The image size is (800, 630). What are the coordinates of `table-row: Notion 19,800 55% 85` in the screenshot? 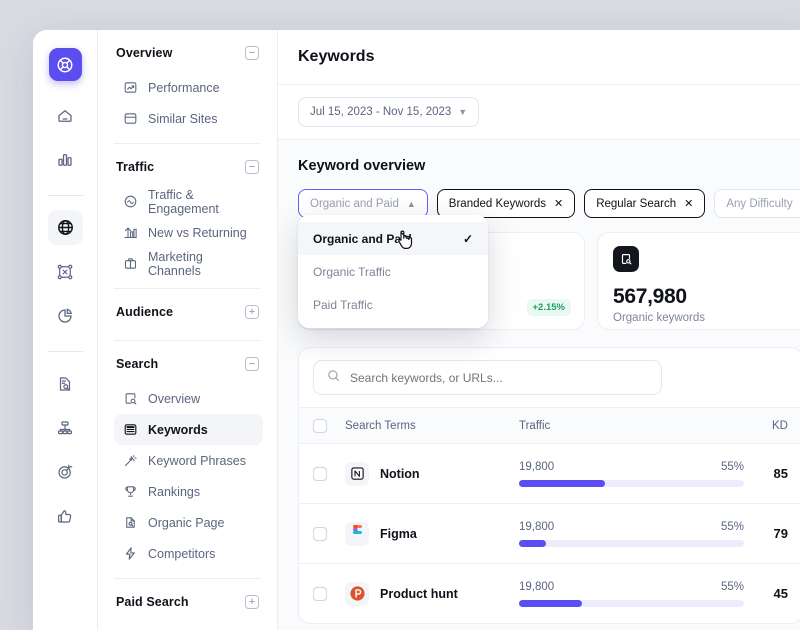 It's located at (549, 473).